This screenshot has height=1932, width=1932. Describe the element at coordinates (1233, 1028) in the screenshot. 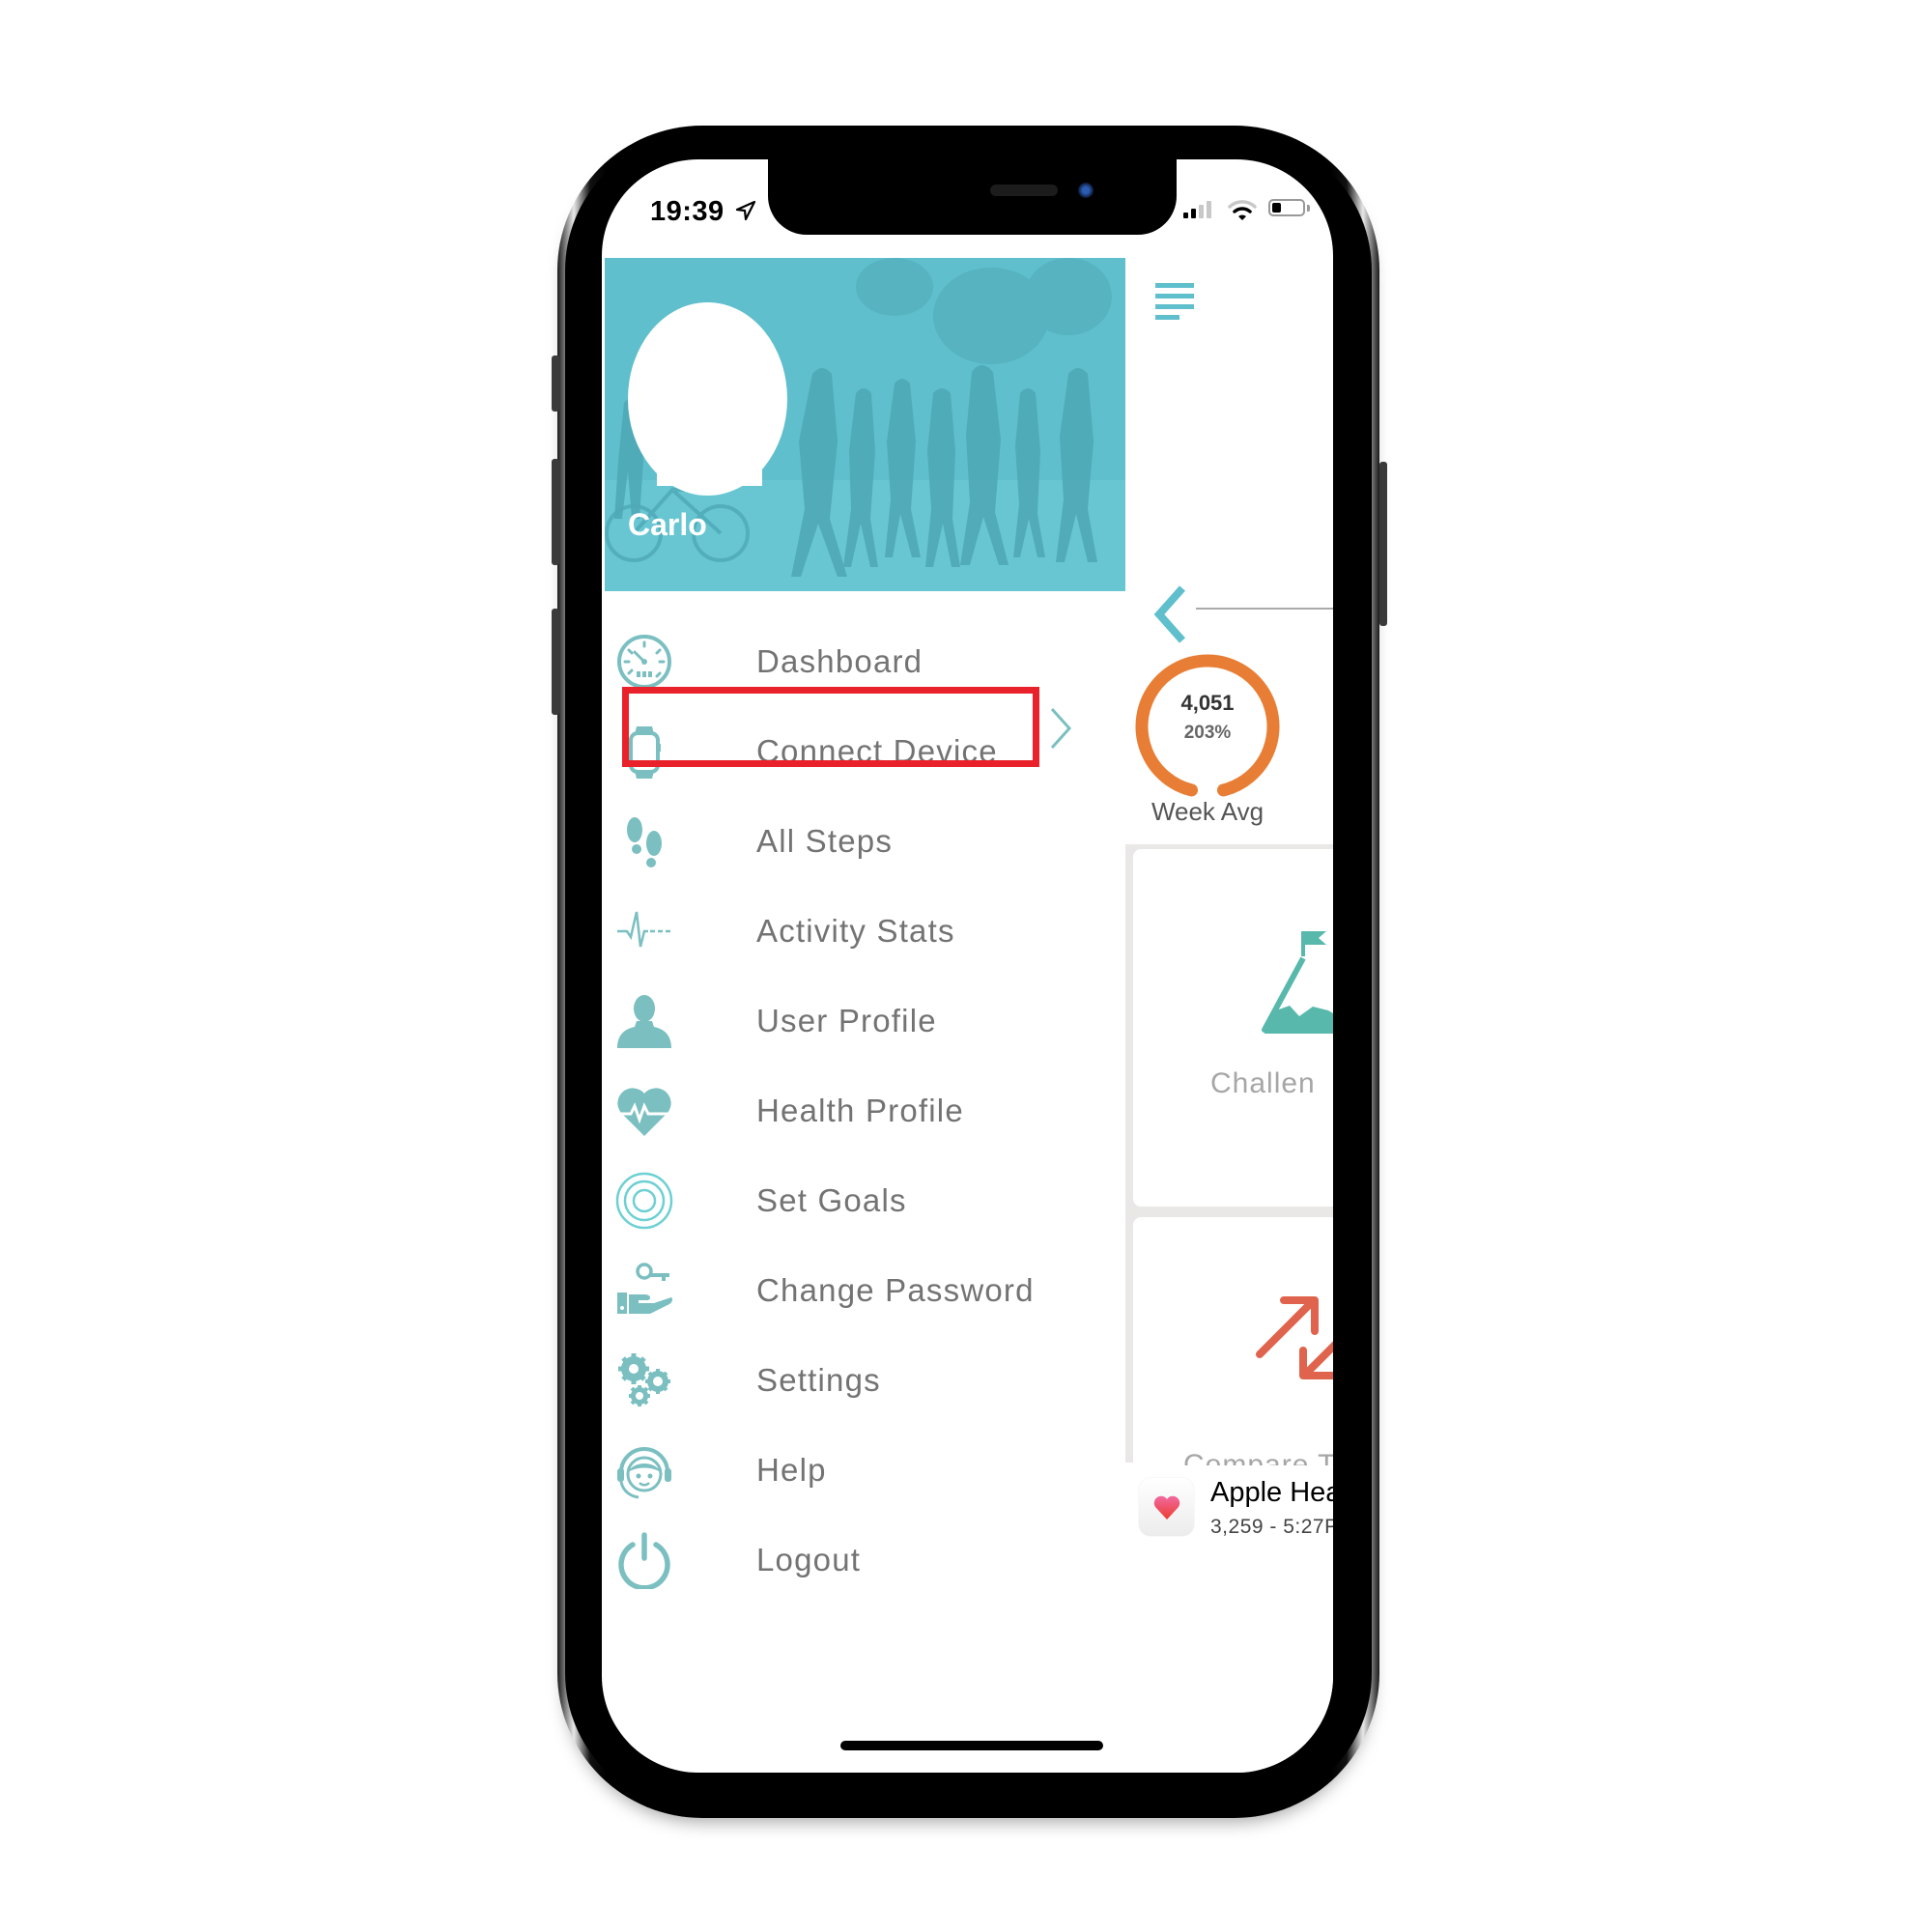

I see `challenges-card: Challen` at that location.